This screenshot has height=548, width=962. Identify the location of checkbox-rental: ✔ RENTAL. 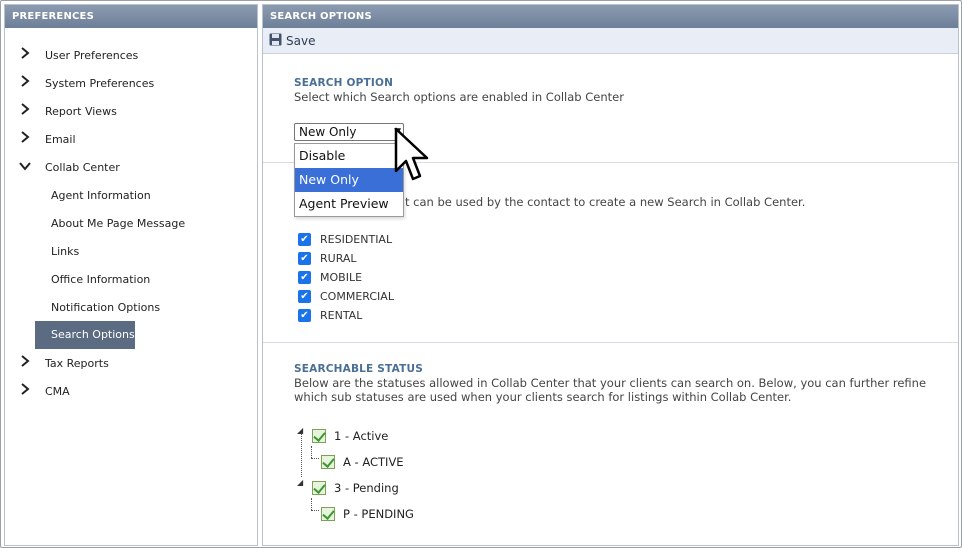
(330, 315).